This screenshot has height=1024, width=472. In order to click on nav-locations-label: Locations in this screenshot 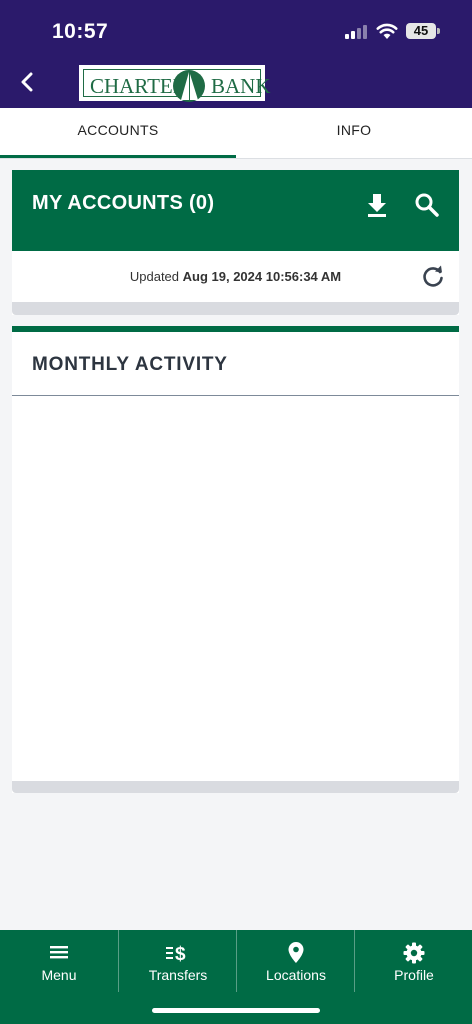, I will do `click(296, 975)`.